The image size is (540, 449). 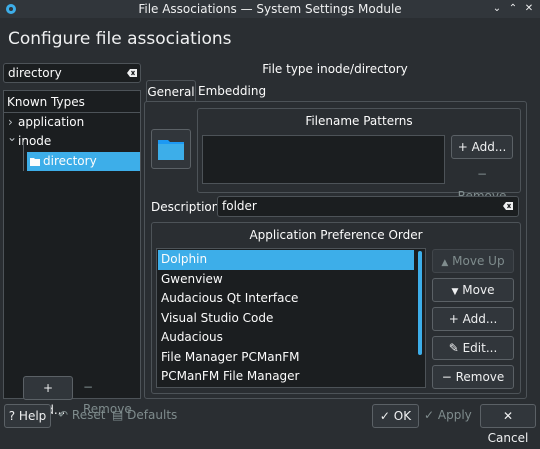 I want to click on icon-button, so click(x=171, y=149).